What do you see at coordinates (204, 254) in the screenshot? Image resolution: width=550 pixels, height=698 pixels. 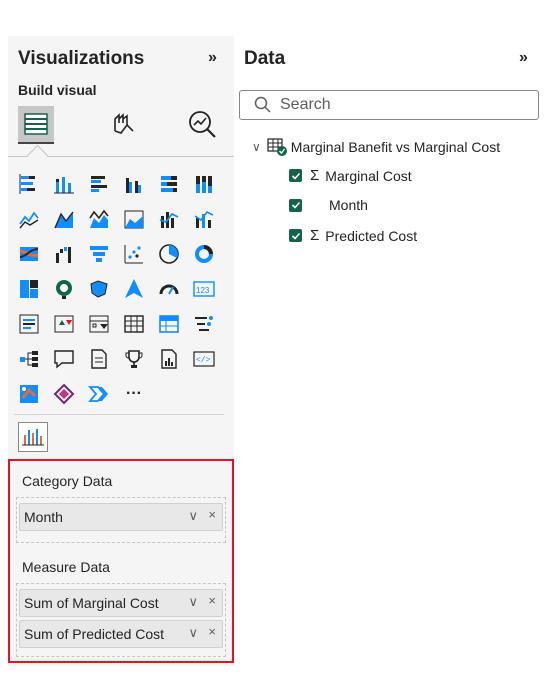 I see `donut-chart-icon` at bounding box center [204, 254].